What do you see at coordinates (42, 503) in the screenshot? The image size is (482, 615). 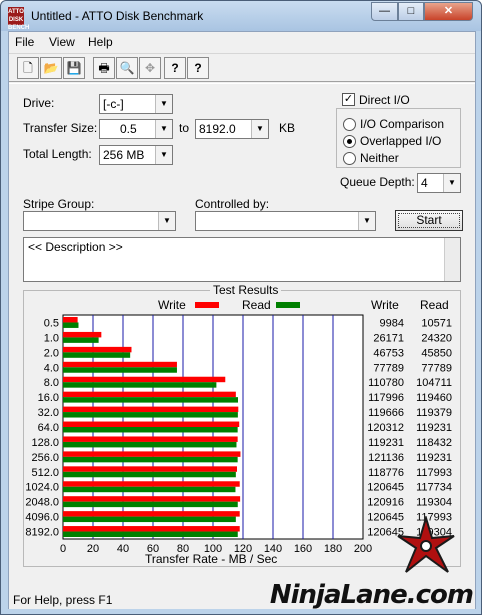 I see `category-label: 2048.0` at bounding box center [42, 503].